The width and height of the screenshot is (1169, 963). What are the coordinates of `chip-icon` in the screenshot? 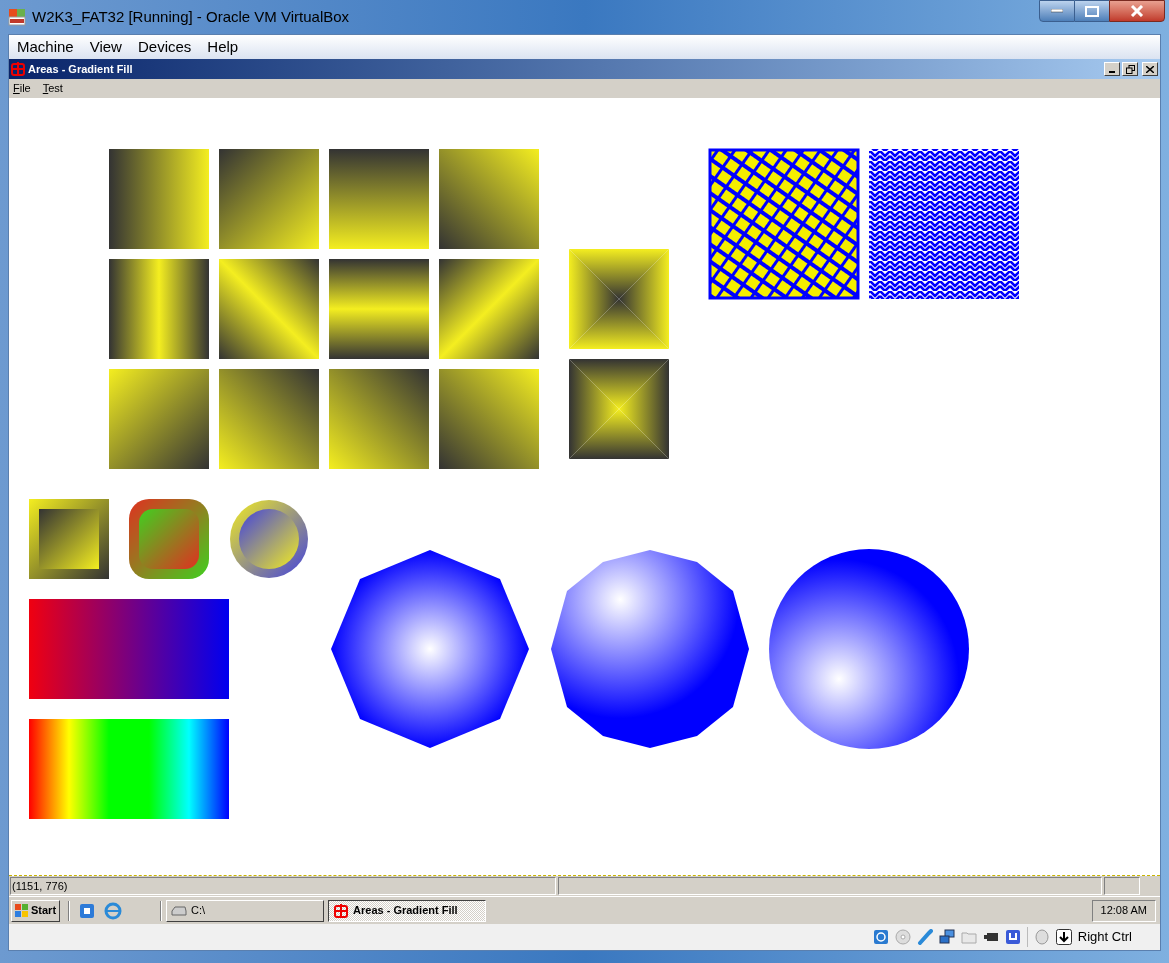 It's located at (1012, 937).